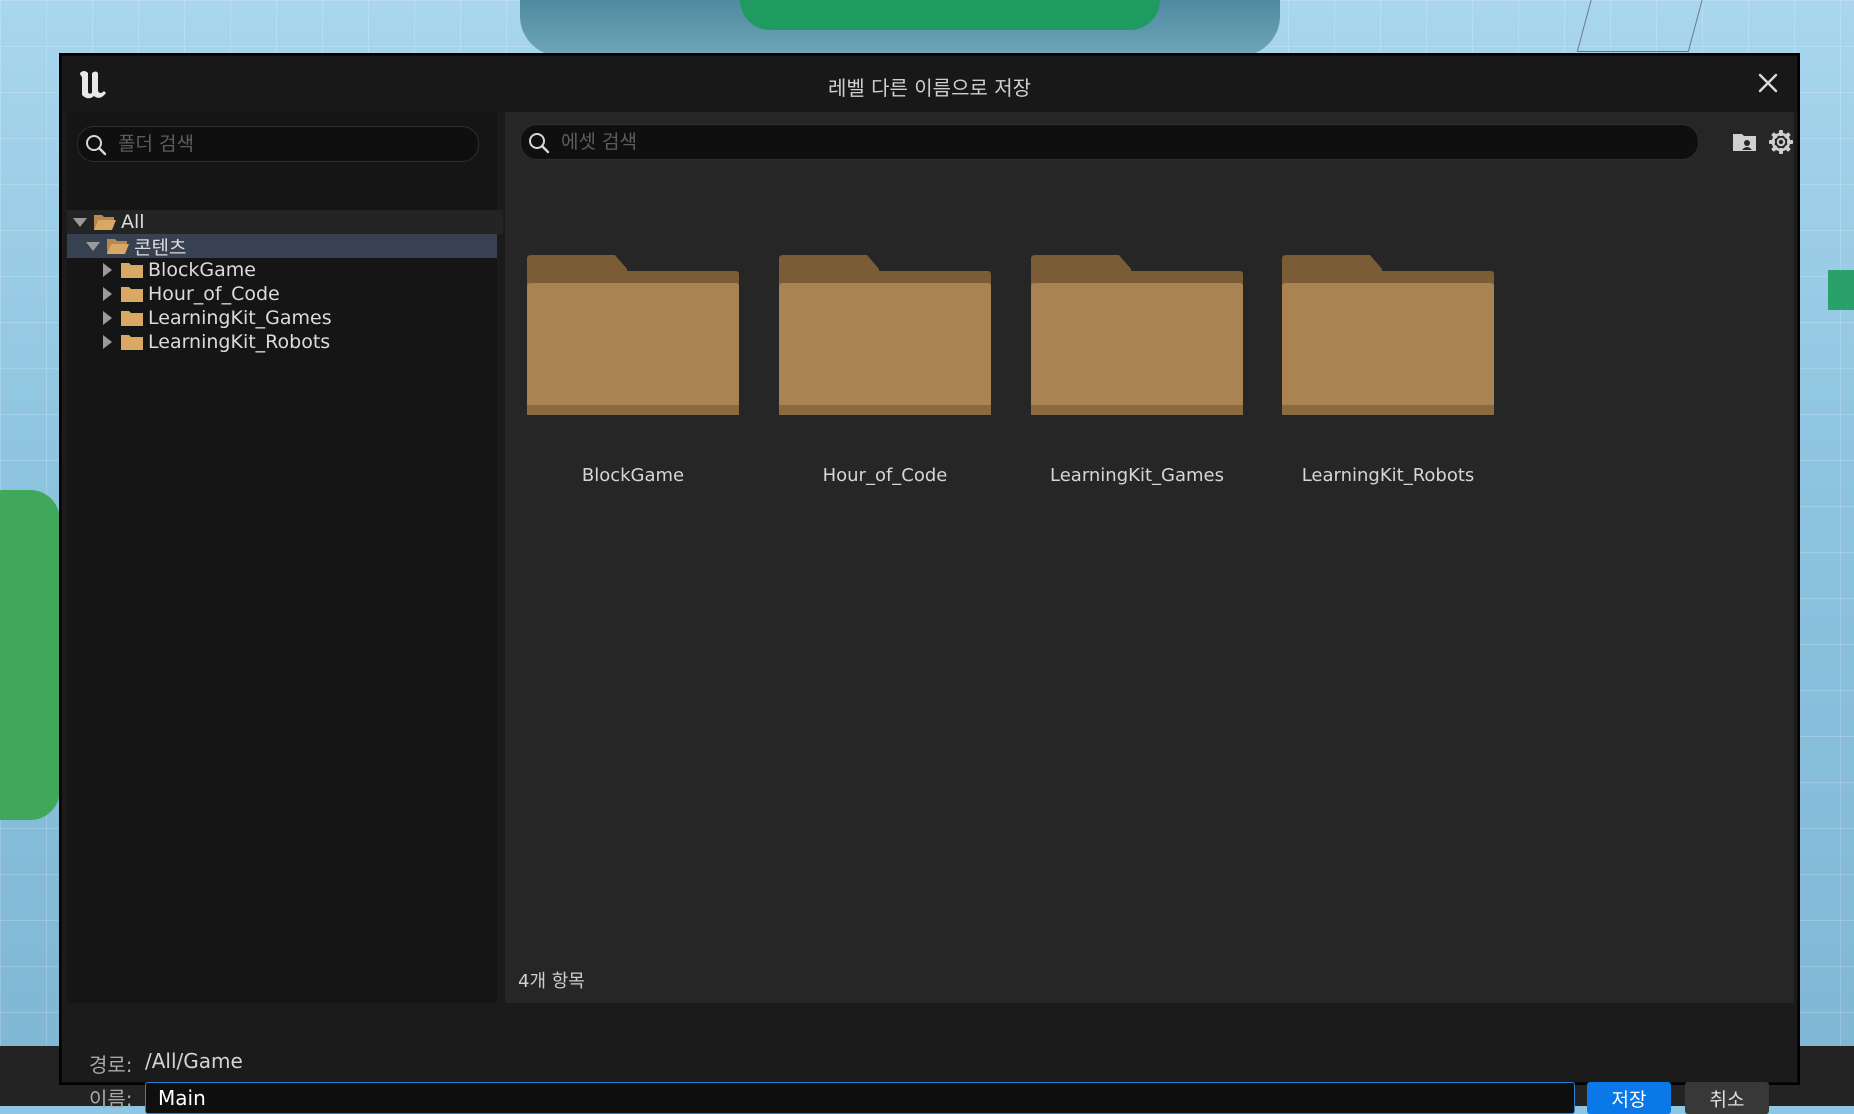  Describe the element at coordinates (950, 15) in the screenshot. I see `background-tower-roof` at that location.